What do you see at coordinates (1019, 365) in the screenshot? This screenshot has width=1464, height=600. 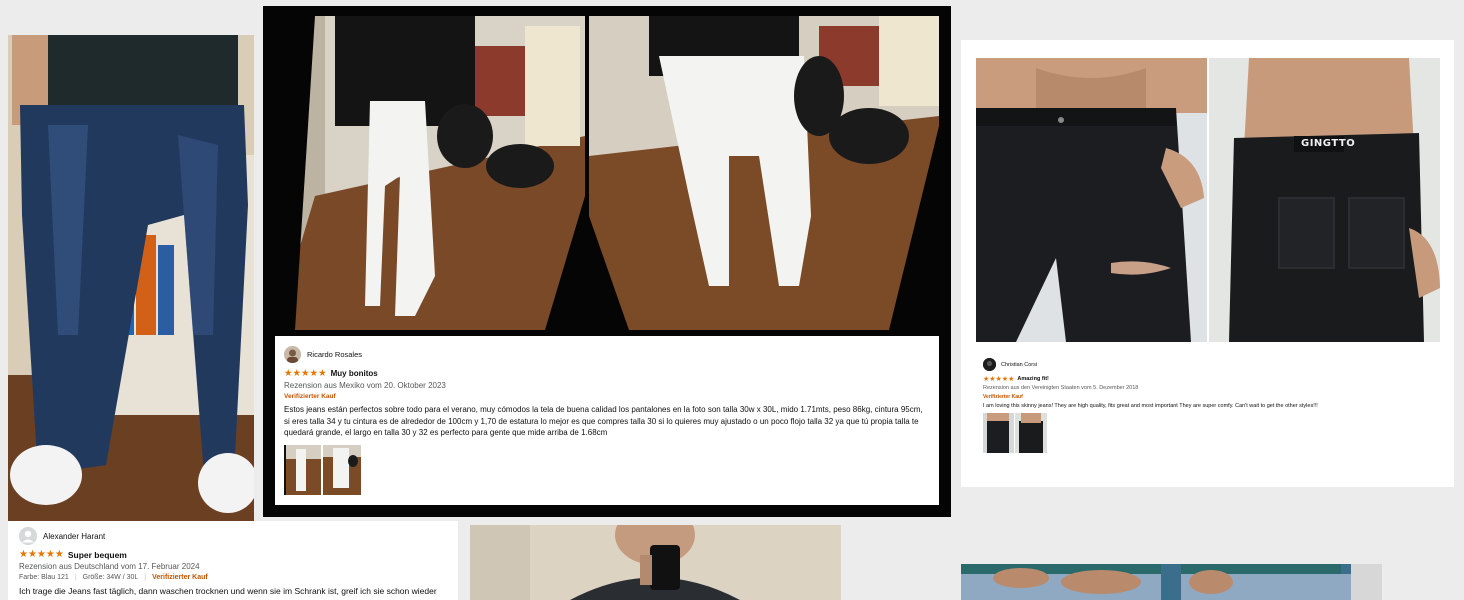 I see `reviewer-name: Christian Corsi` at bounding box center [1019, 365].